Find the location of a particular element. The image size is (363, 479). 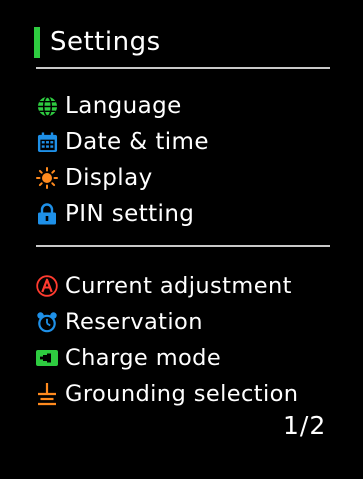

charger-plug-icon is located at coordinates (47, 358).